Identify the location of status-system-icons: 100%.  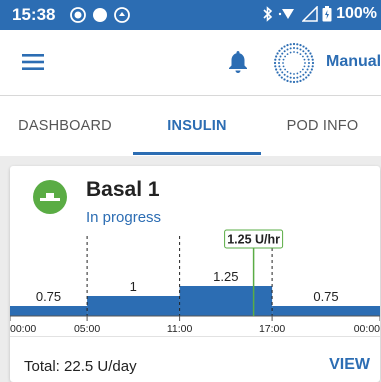
(319, 14).